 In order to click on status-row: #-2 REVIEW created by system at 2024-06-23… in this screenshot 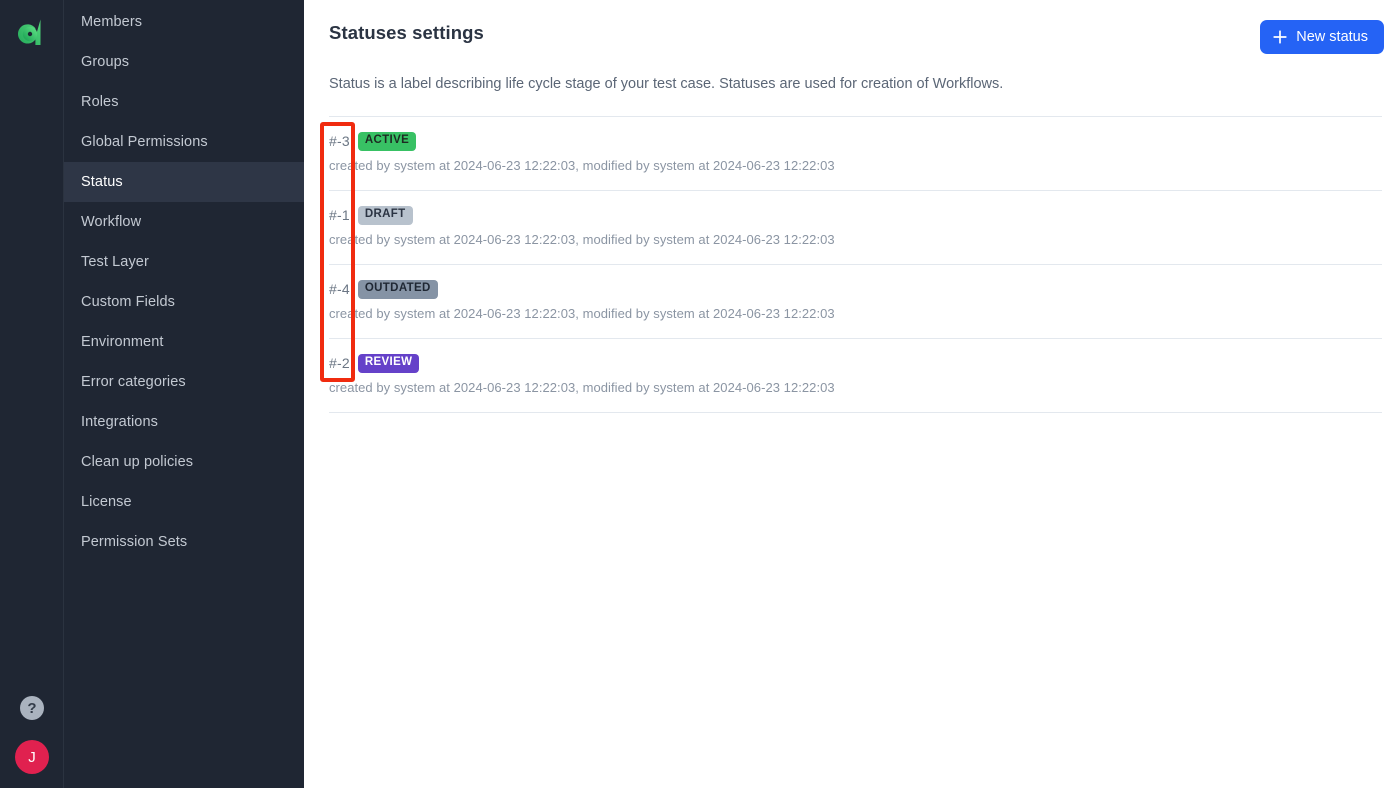, I will do `click(855, 376)`.